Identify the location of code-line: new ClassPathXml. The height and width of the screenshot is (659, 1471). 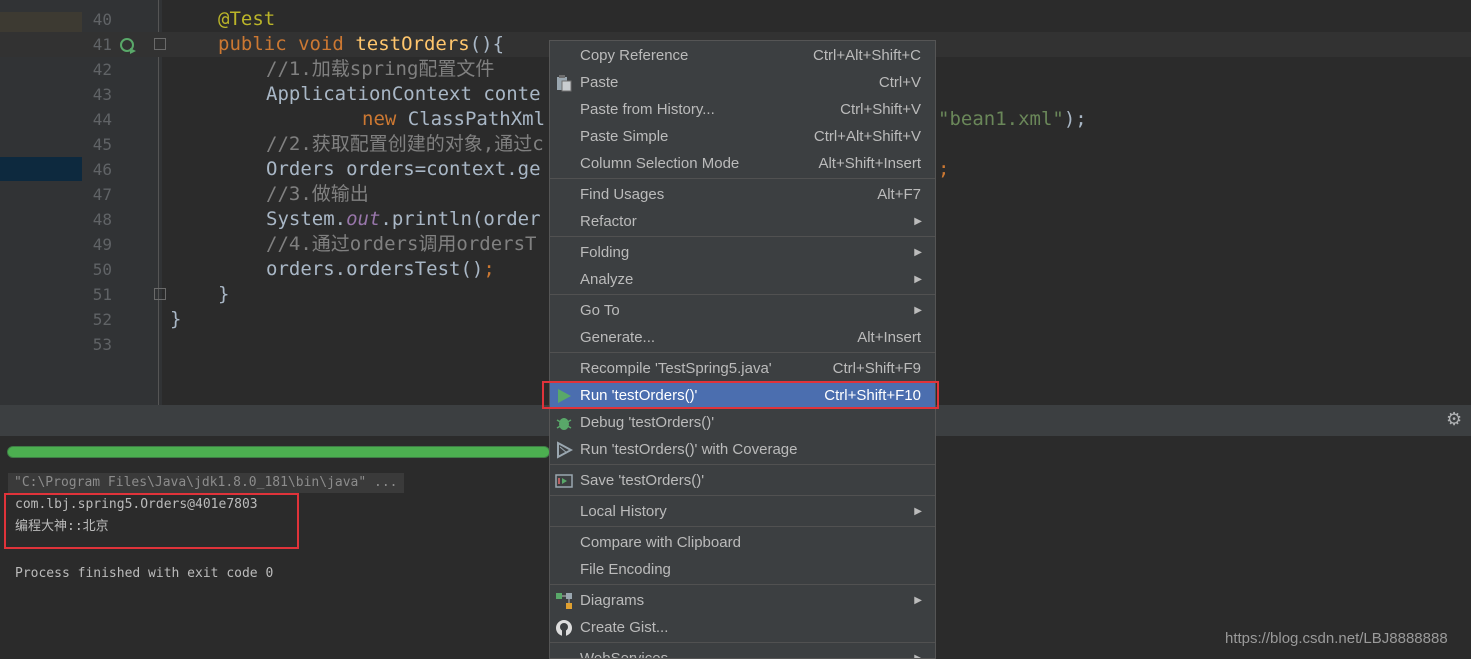
(453, 119).